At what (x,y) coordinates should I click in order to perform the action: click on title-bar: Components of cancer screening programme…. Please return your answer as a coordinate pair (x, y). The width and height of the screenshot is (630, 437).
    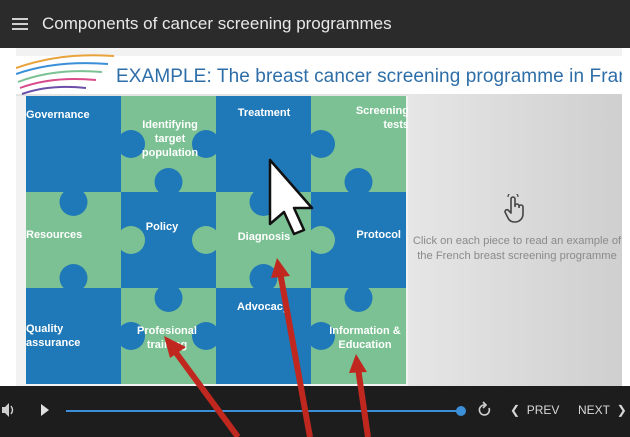
    Looking at the image, I should click on (315, 24).